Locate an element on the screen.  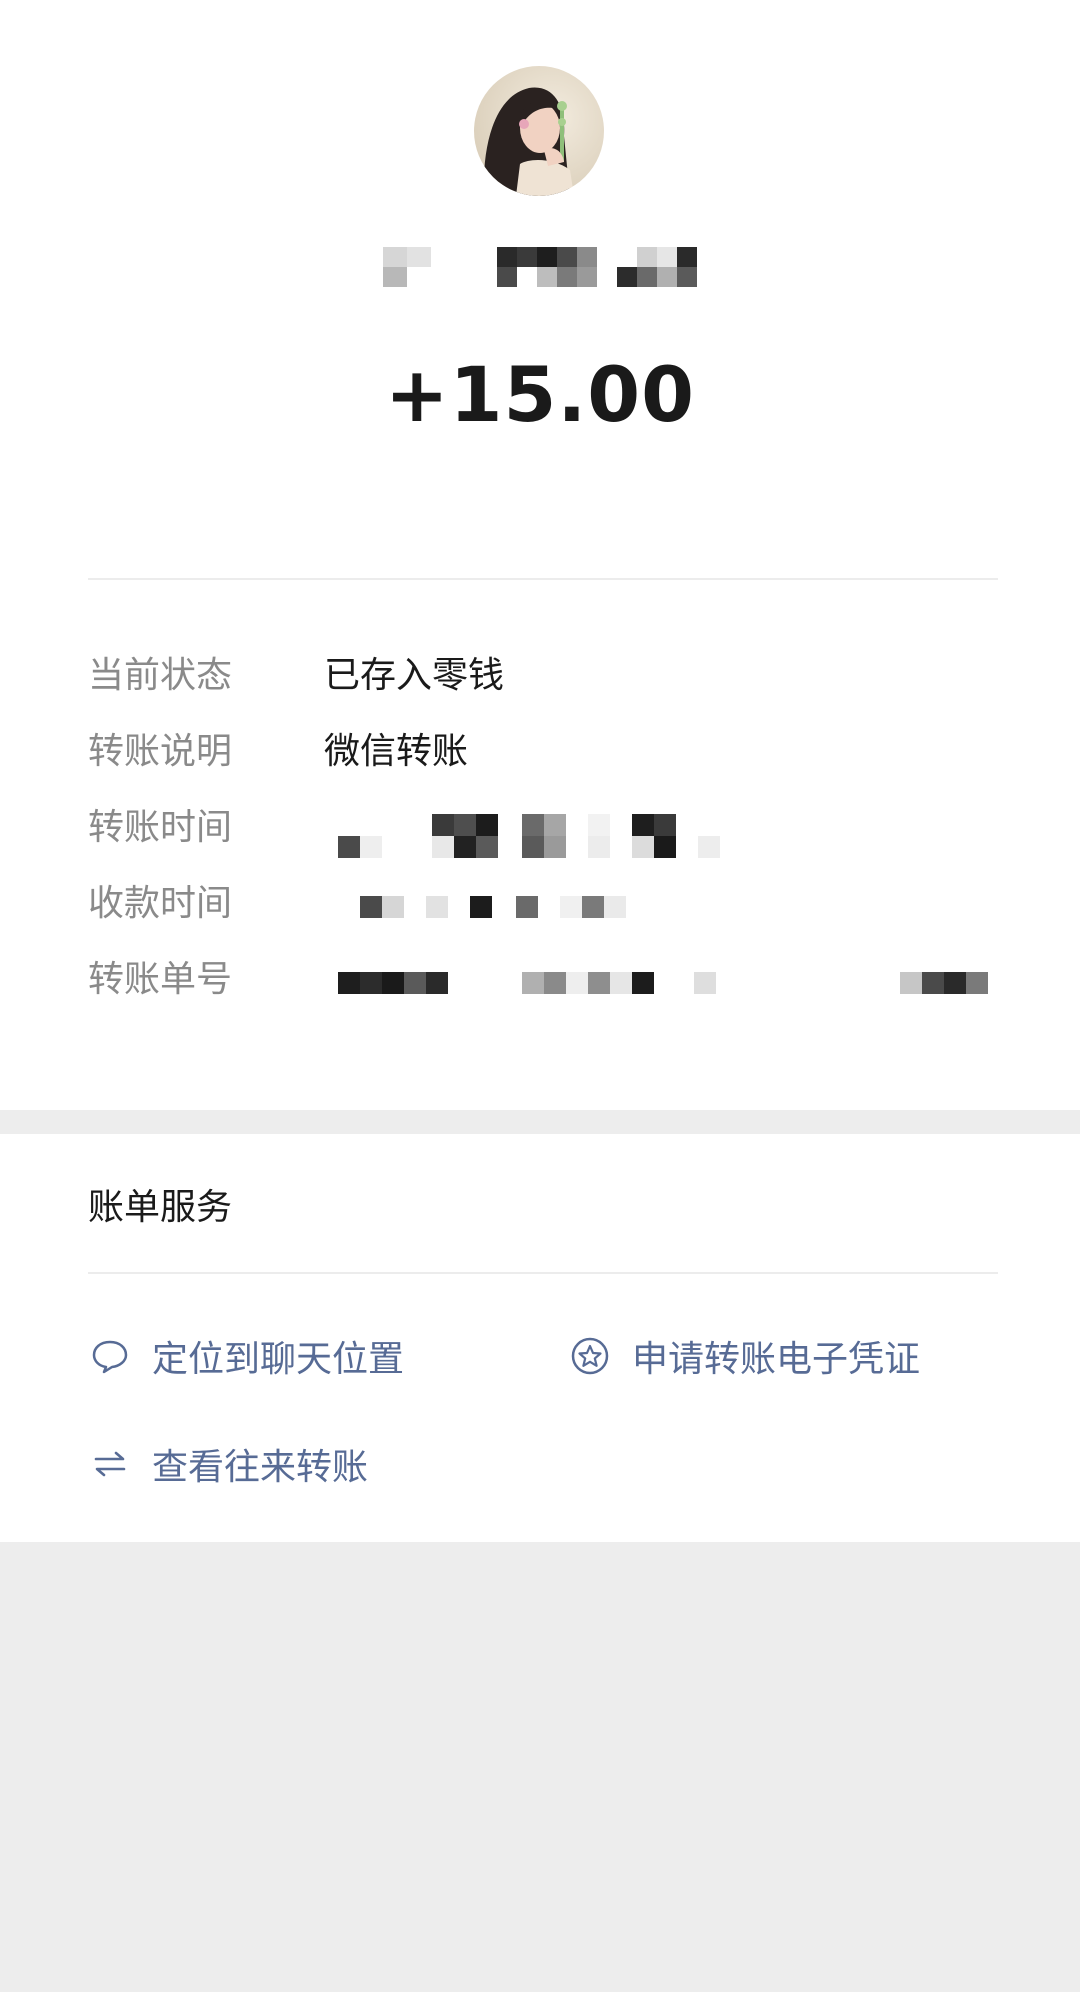
avatar-image is located at coordinates (539, 131).